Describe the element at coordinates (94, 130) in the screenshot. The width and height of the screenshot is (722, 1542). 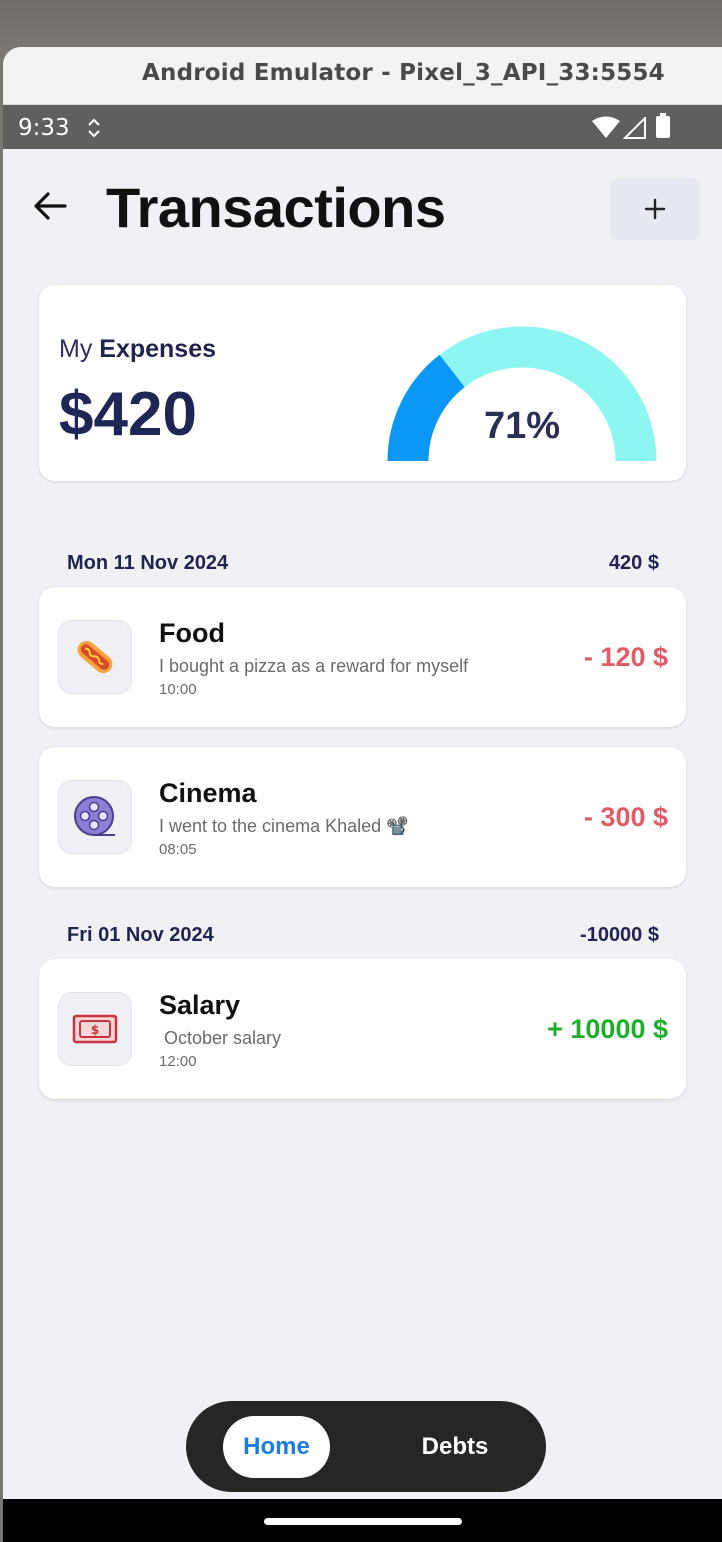
I see `data-saver-icon` at that location.